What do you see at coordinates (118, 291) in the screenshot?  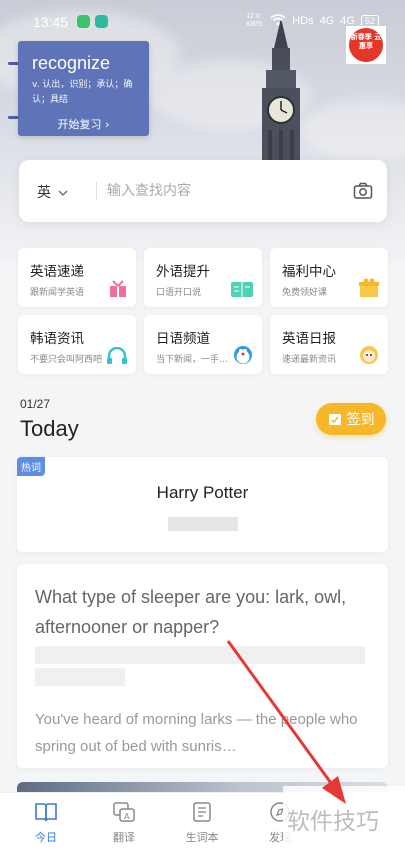 I see `gift-icon` at bounding box center [118, 291].